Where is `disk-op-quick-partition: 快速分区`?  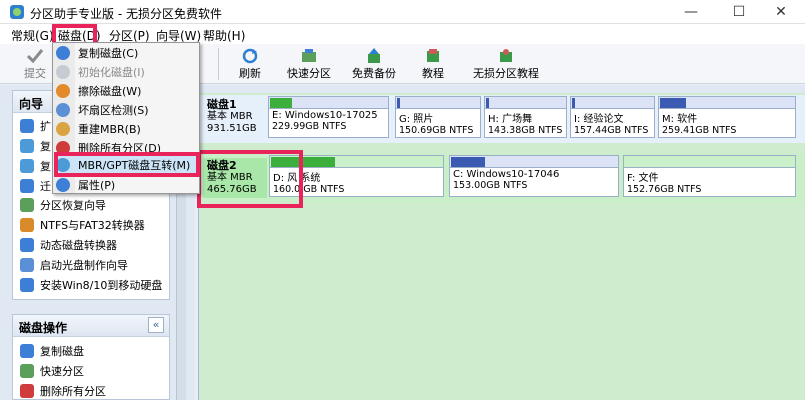
disk-op-quick-partition: 快速分区 is located at coordinates (52, 371).